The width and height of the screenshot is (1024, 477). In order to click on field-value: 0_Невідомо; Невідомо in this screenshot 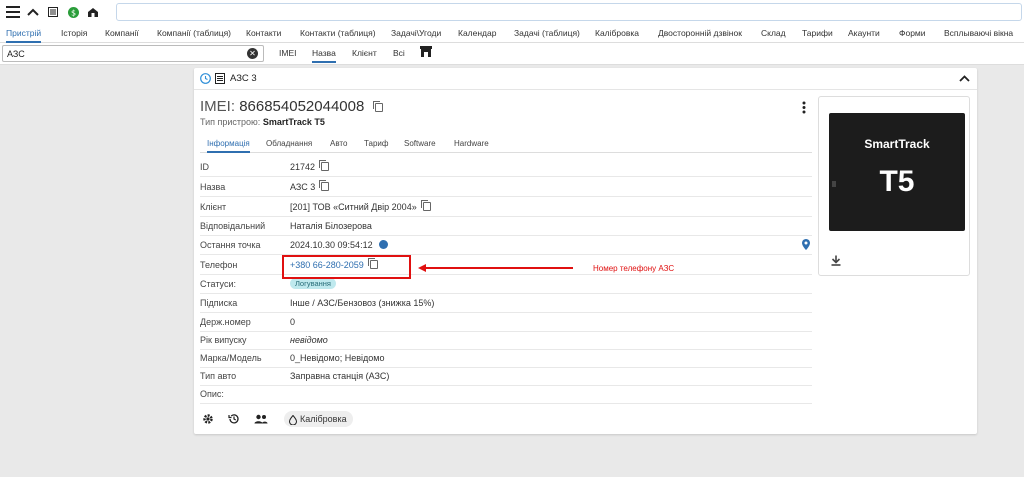, I will do `click(337, 358)`.